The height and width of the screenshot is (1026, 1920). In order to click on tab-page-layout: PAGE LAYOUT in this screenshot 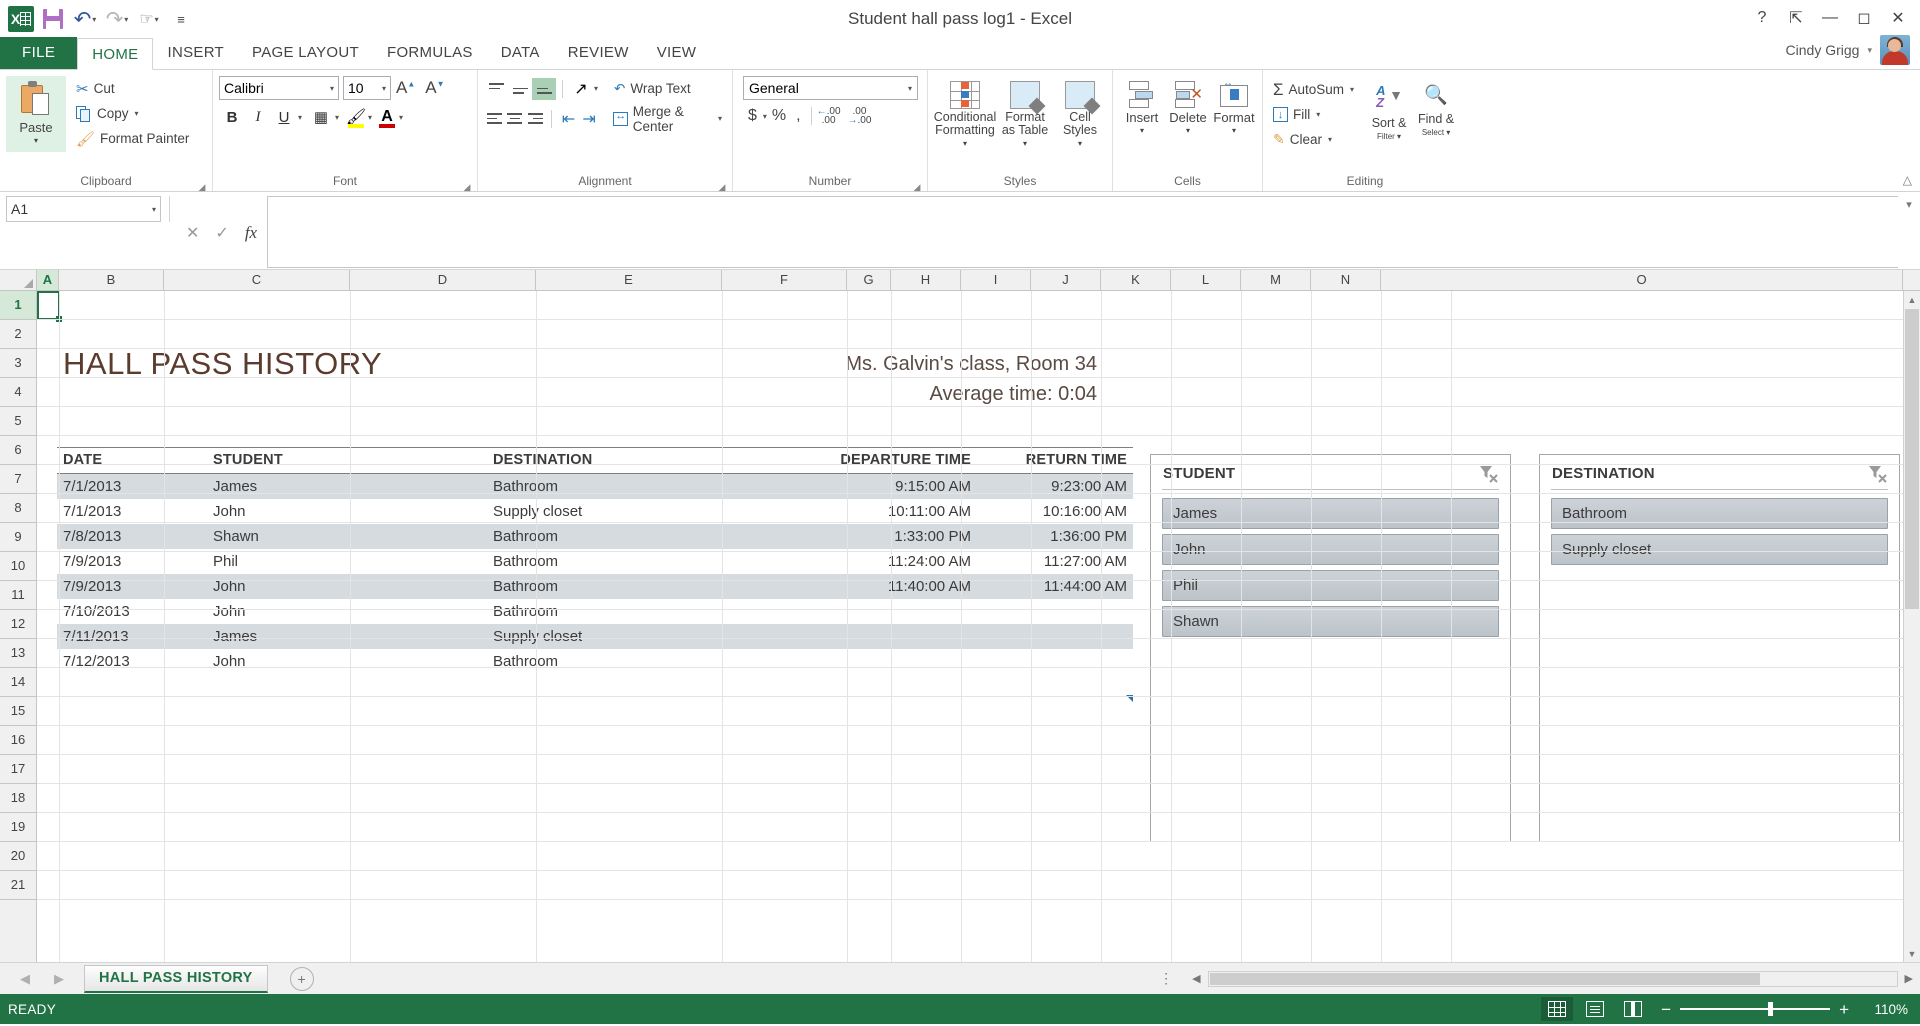, I will do `click(305, 53)`.